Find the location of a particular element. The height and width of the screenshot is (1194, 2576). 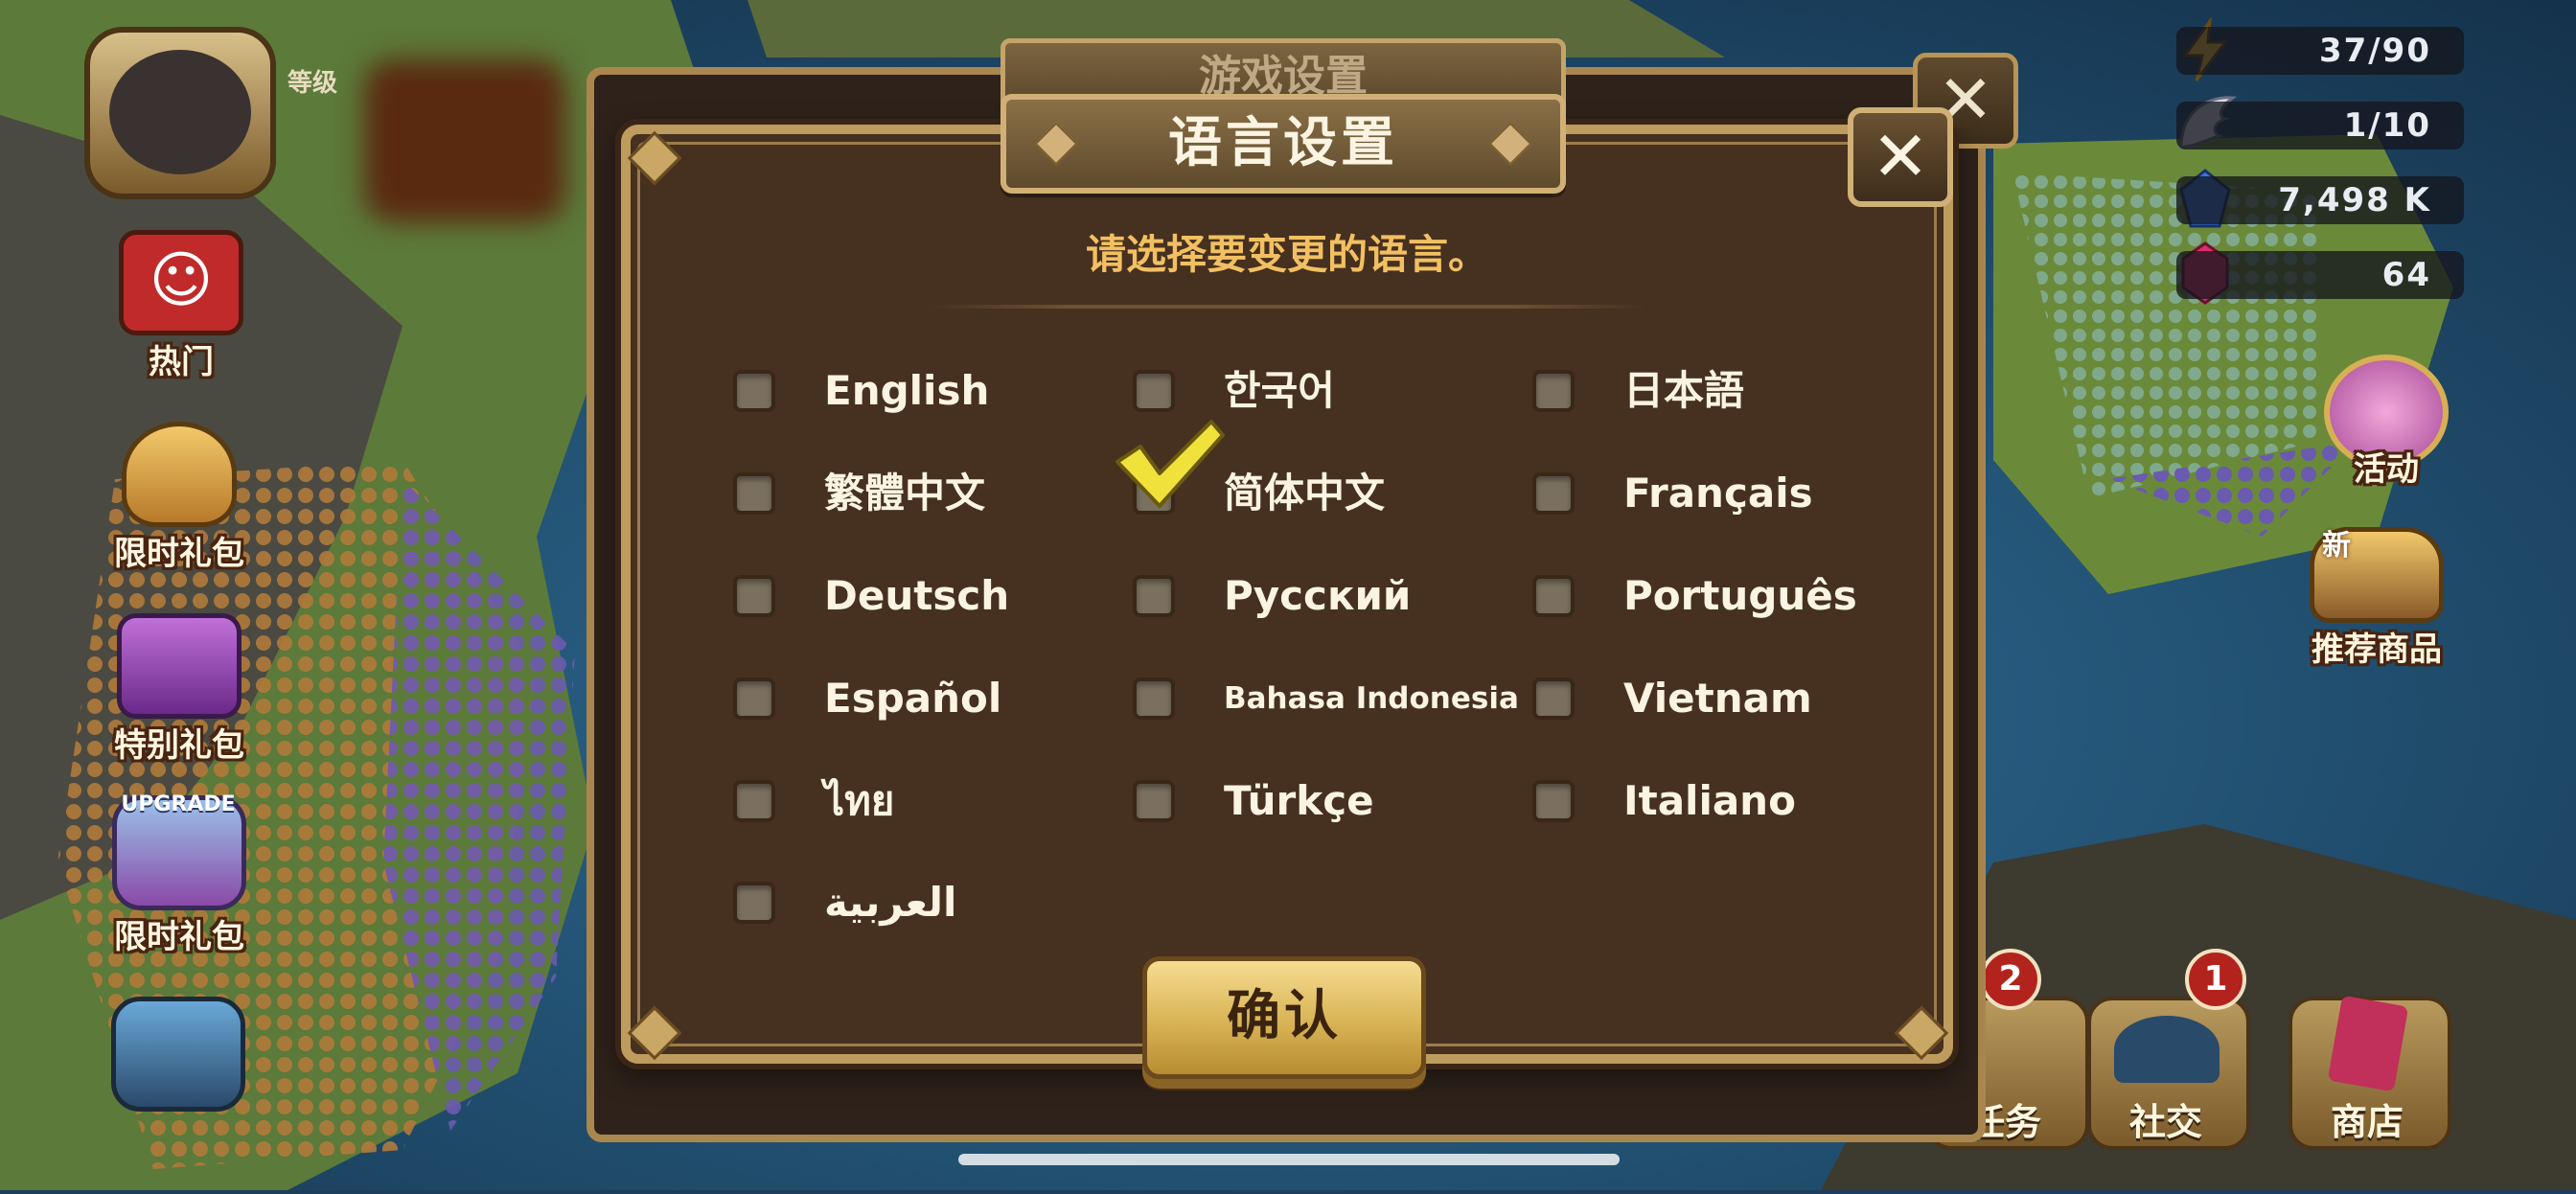

language-option-french: Français is located at coordinates (1714, 493).